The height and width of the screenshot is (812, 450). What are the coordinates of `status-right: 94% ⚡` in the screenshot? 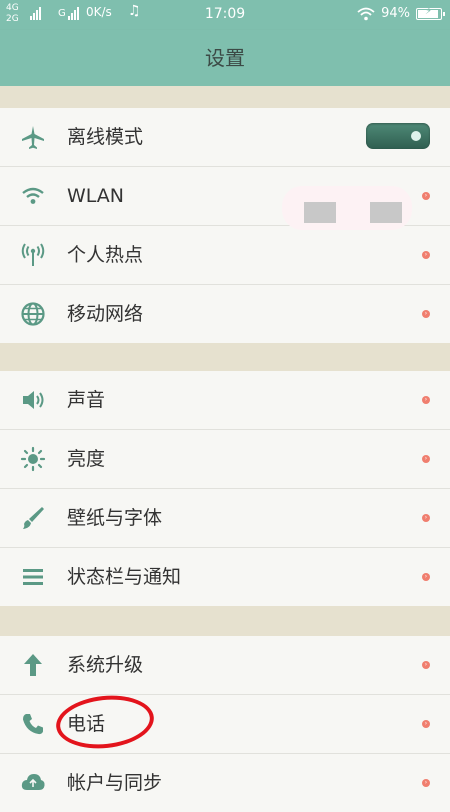 It's located at (401, 13).